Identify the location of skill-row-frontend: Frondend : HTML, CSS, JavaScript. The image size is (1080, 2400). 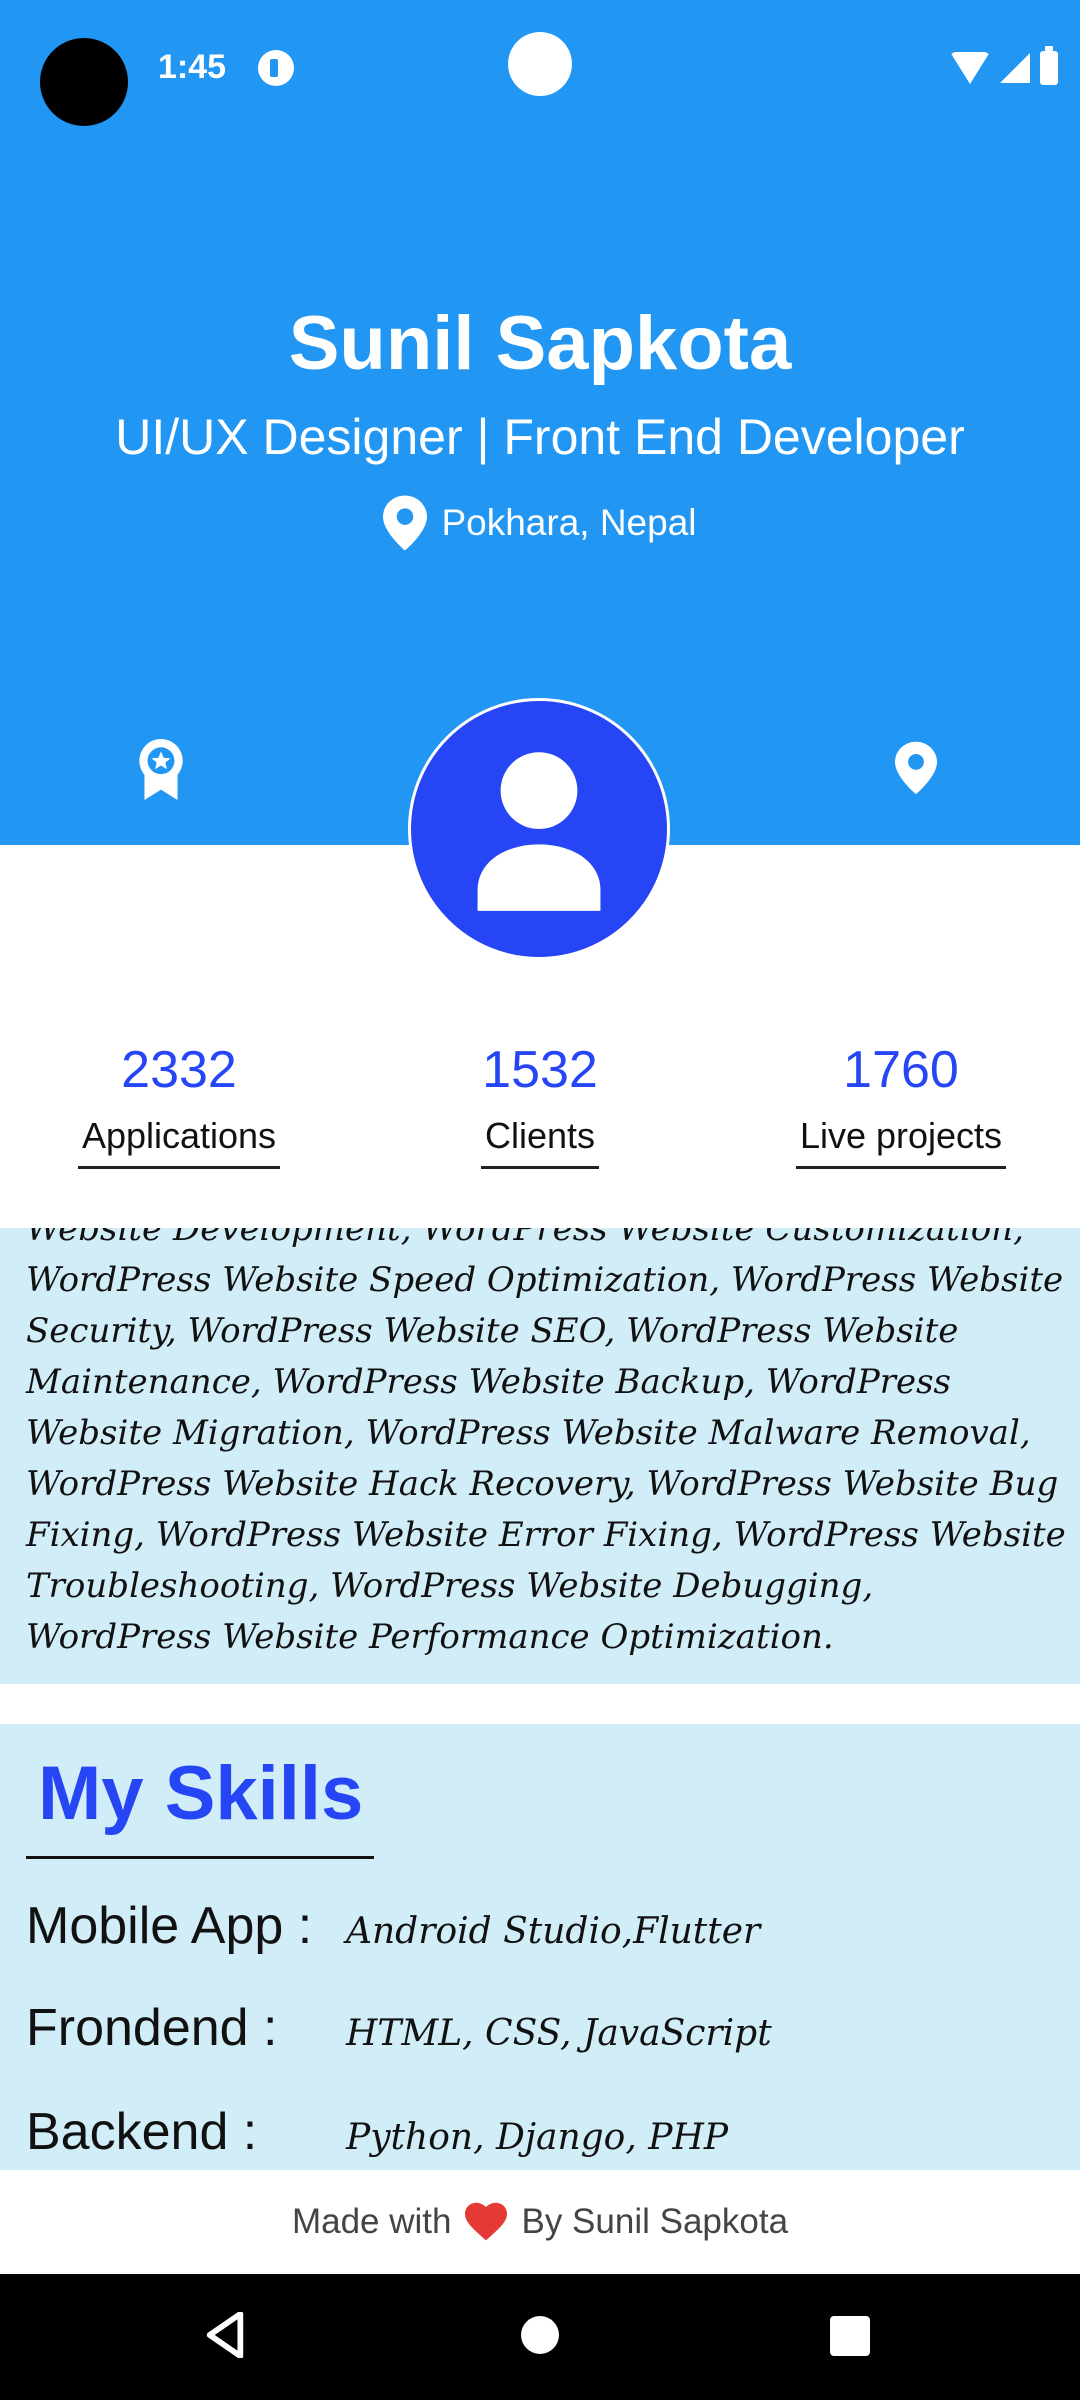
(541, 2028).